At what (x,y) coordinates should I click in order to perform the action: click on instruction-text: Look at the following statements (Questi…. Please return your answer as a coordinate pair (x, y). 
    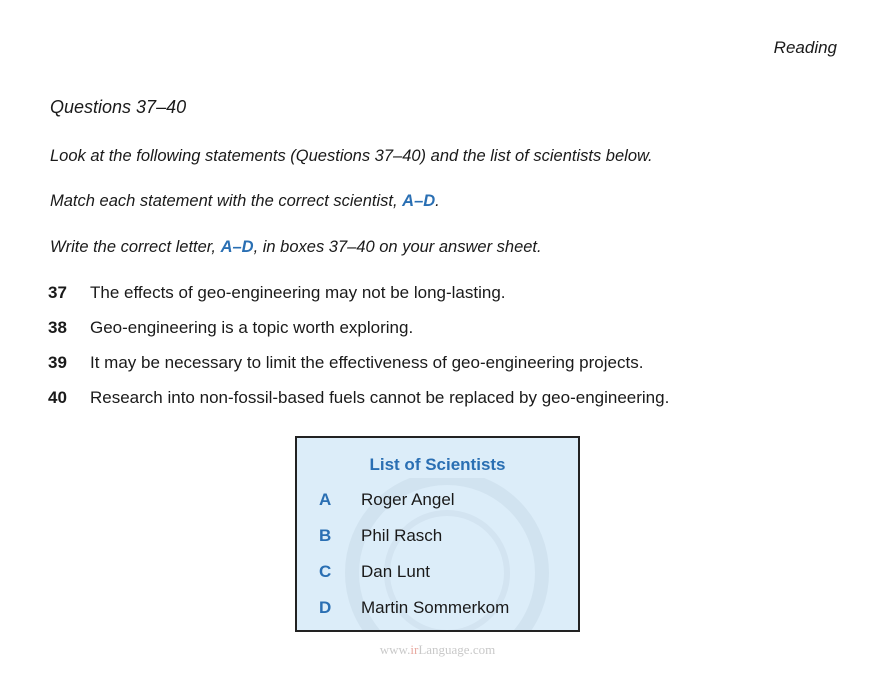
    Looking at the image, I should click on (351, 156).